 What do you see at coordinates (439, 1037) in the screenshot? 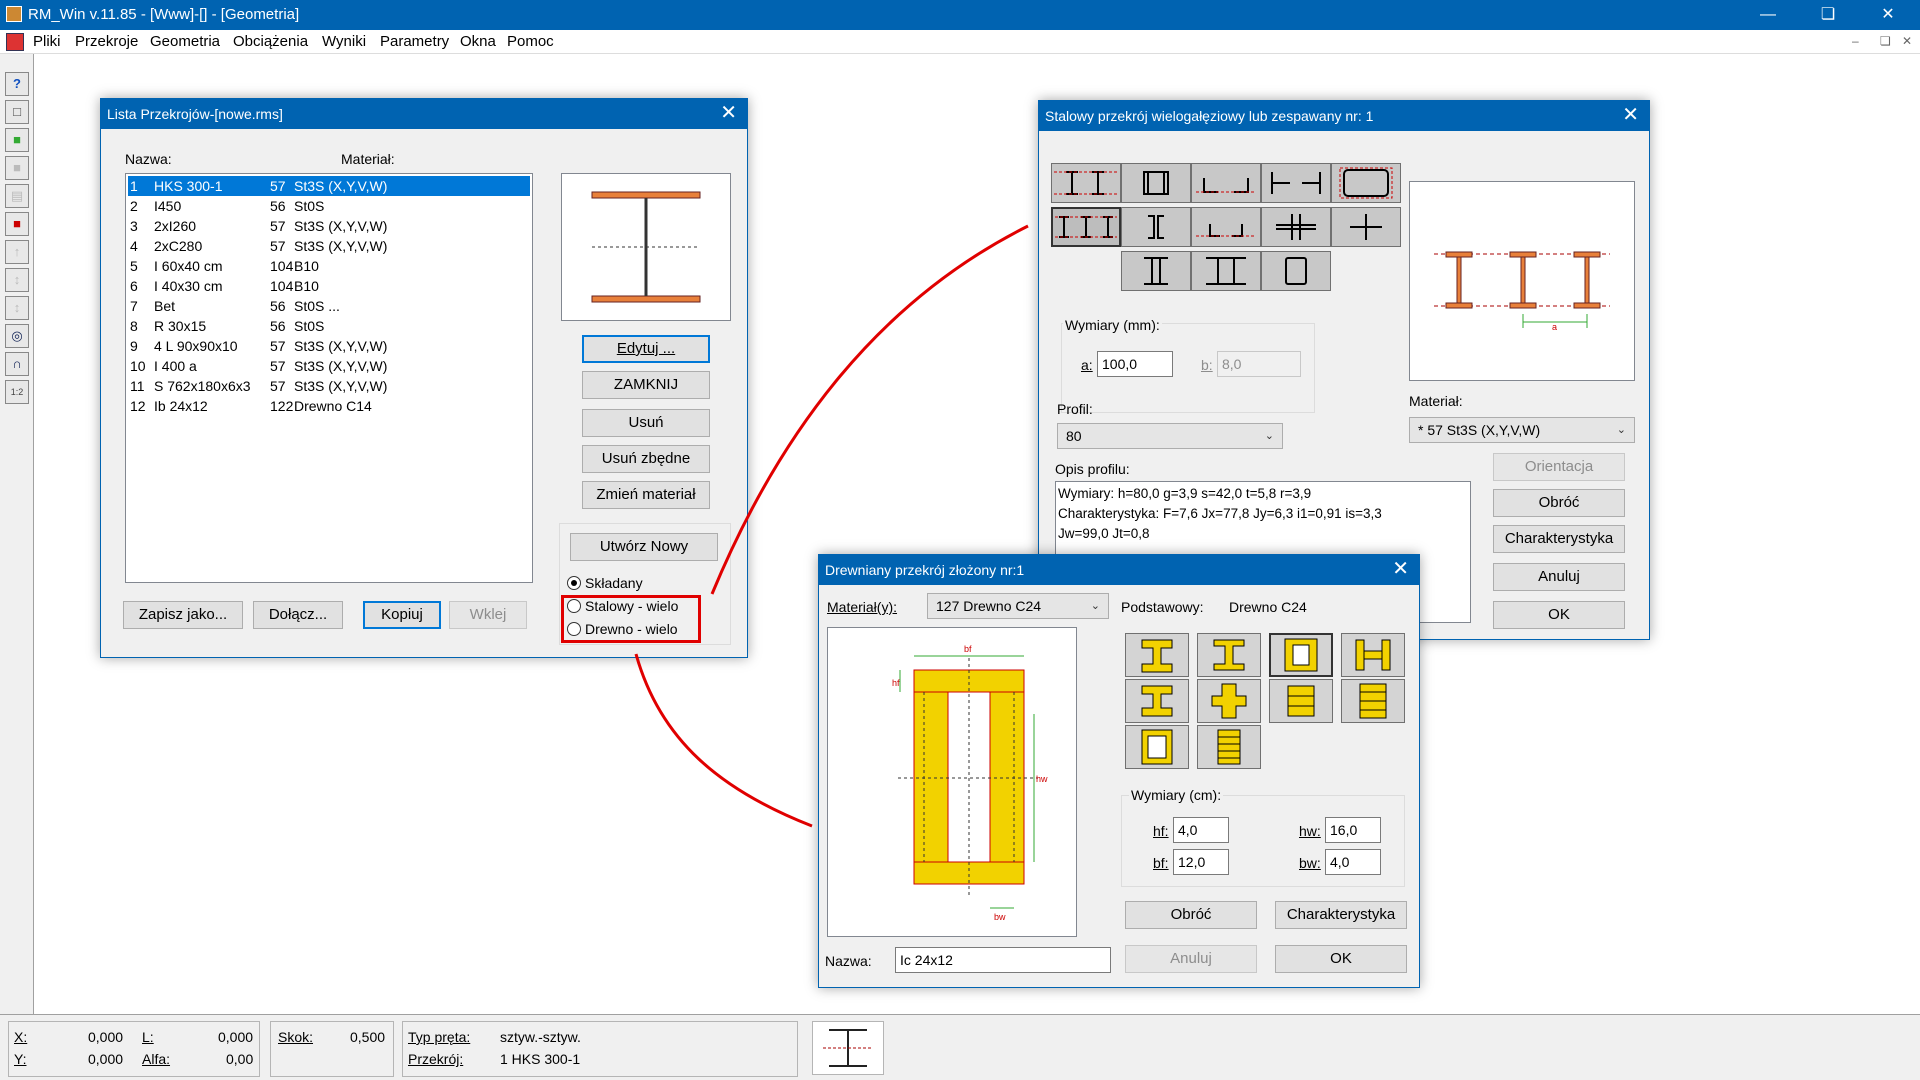
I see `typ-preta-label: Typ pręta:` at bounding box center [439, 1037].